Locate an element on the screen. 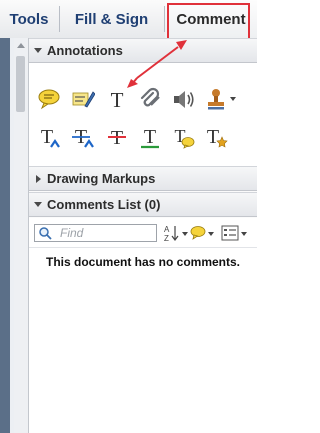 The width and height of the screenshot is (320, 433). scroll-up-arrow-icon is located at coordinates (21, 45).